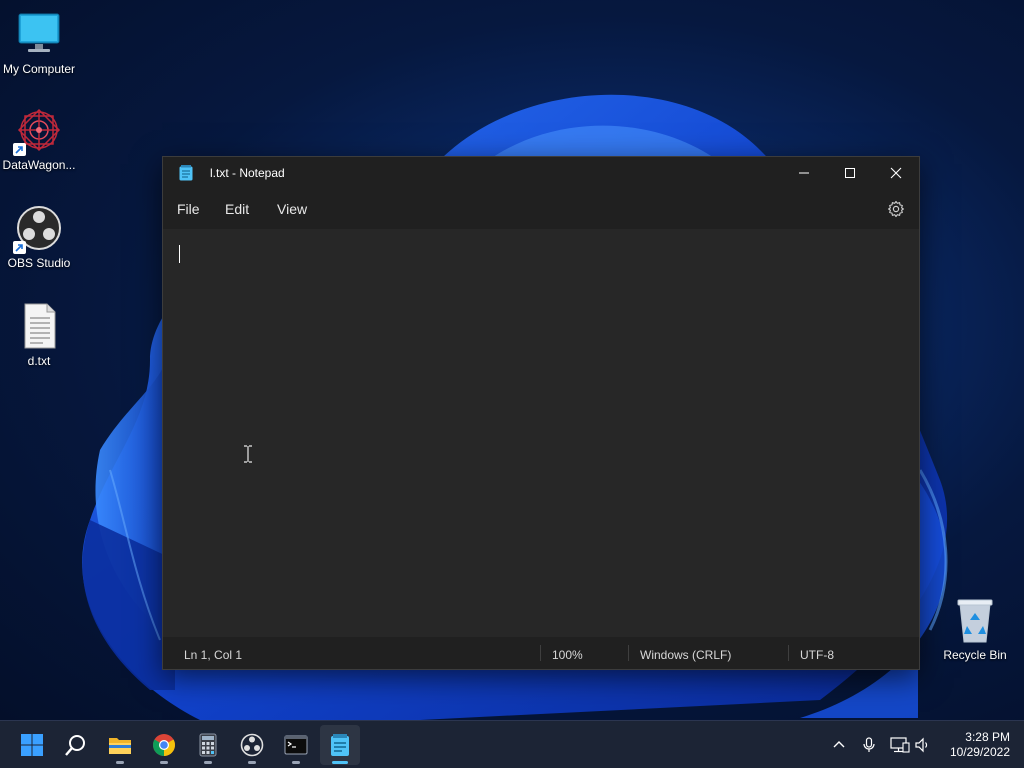 The image size is (1024, 768). Describe the element at coordinates (39, 361) in the screenshot. I see `desktop-icon-label: d.txt` at that location.